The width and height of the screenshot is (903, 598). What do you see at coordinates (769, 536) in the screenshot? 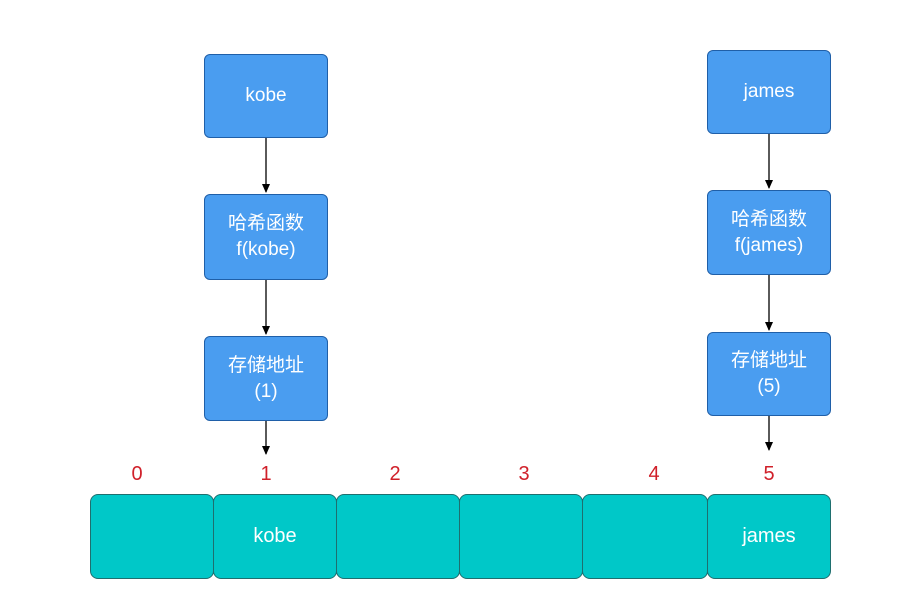
I see `array-cell-5: james` at bounding box center [769, 536].